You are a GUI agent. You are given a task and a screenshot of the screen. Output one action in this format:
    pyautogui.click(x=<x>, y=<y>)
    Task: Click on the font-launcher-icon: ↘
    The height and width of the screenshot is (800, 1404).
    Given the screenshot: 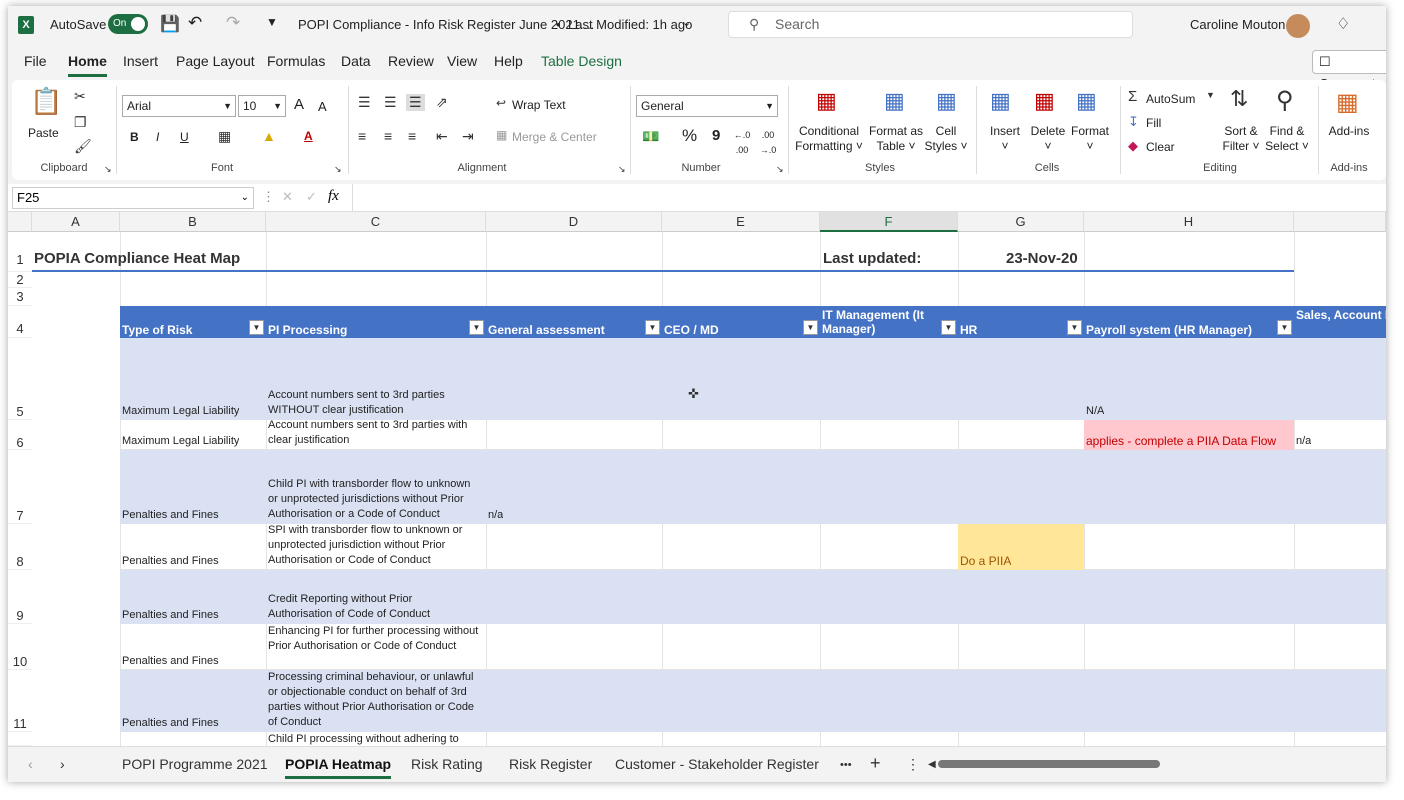 What is the action you would take?
    pyautogui.click(x=338, y=169)
    